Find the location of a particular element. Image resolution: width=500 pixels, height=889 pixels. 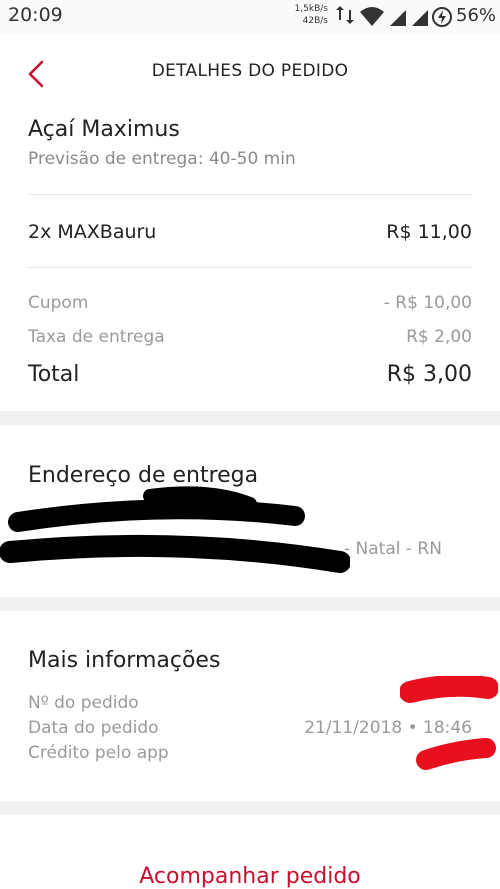

coupon-label: Cupom is located at coordinates (58, 303).